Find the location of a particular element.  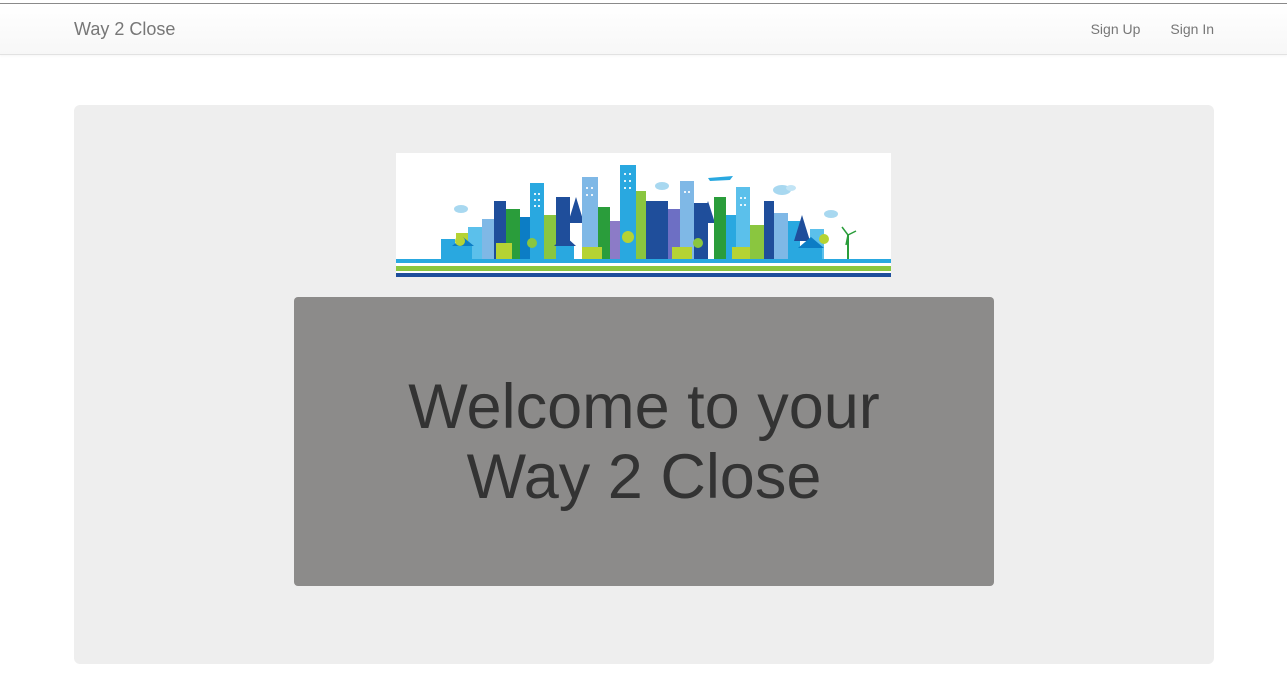

welcome-heading: Welcome to your Way 2 Close is located at coordinates (644, 442).